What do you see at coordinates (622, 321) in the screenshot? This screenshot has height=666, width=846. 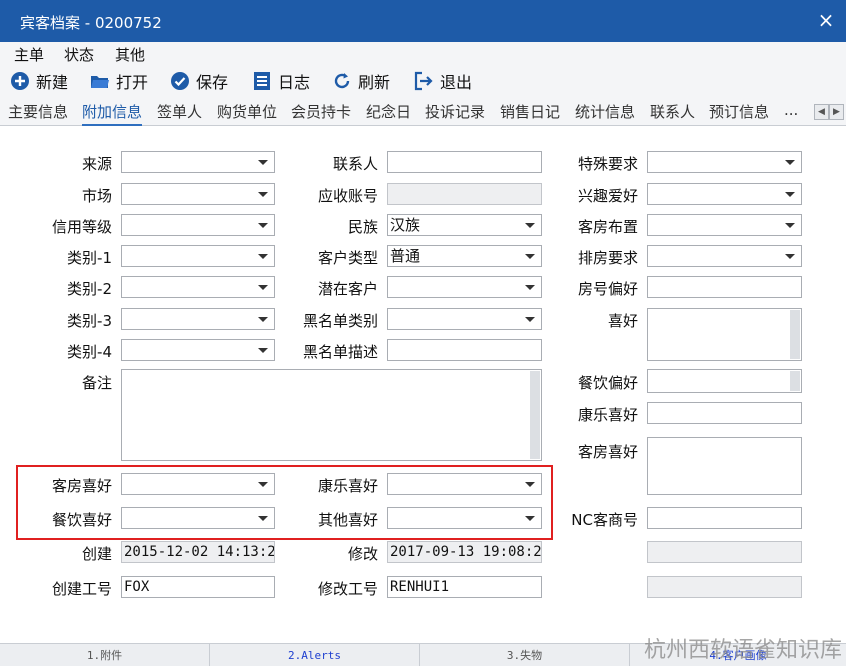 I see `label-likes: 喜好` at bounding box center [622, 321].